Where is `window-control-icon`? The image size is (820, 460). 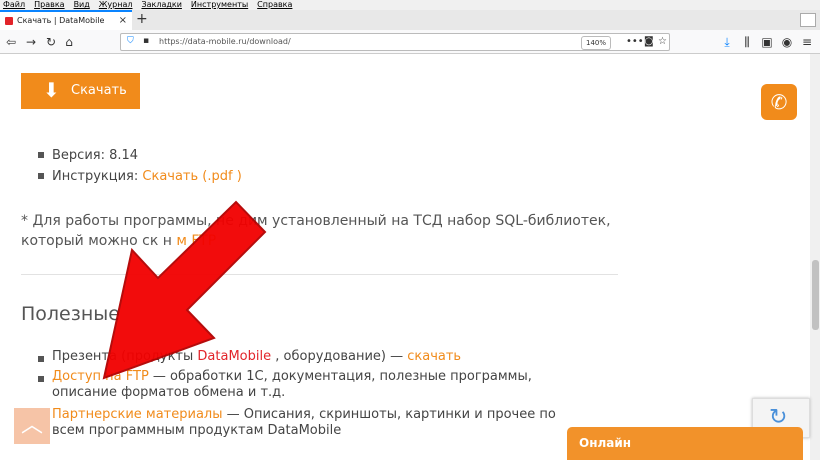
window-control-icon is located at coordinates (808, 20).